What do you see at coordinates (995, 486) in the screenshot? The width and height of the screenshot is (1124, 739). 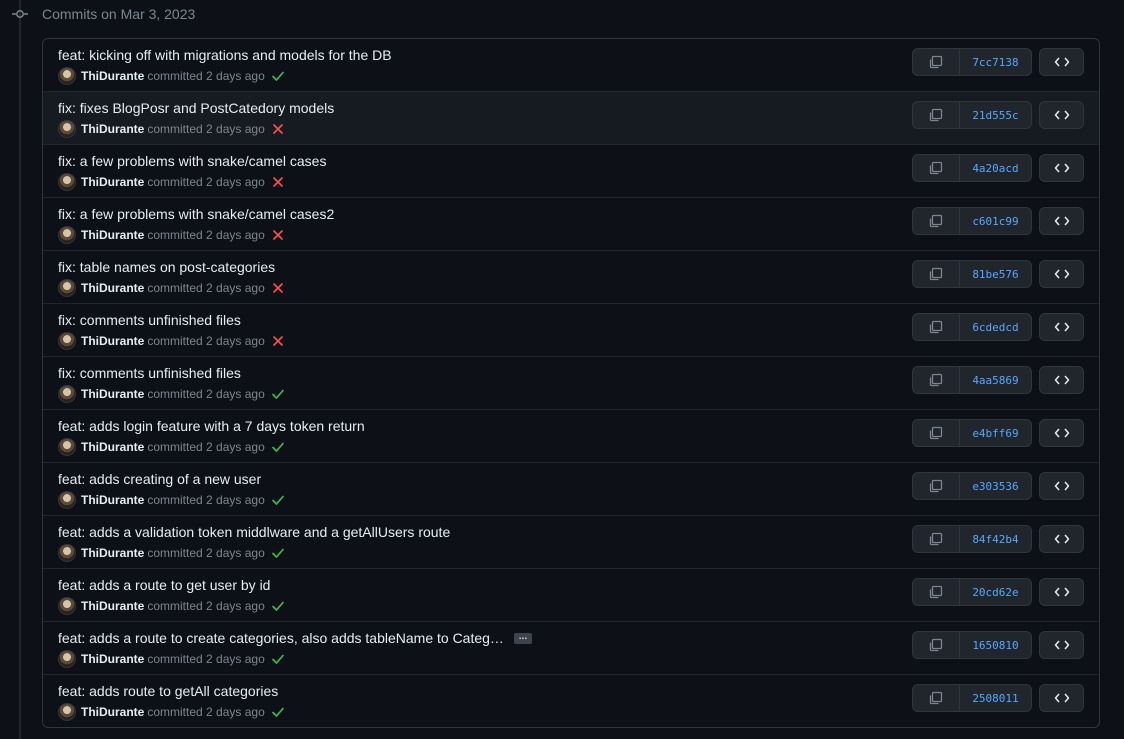 I see `commit-sha-link: e303536` at bounding box center [995, 486].